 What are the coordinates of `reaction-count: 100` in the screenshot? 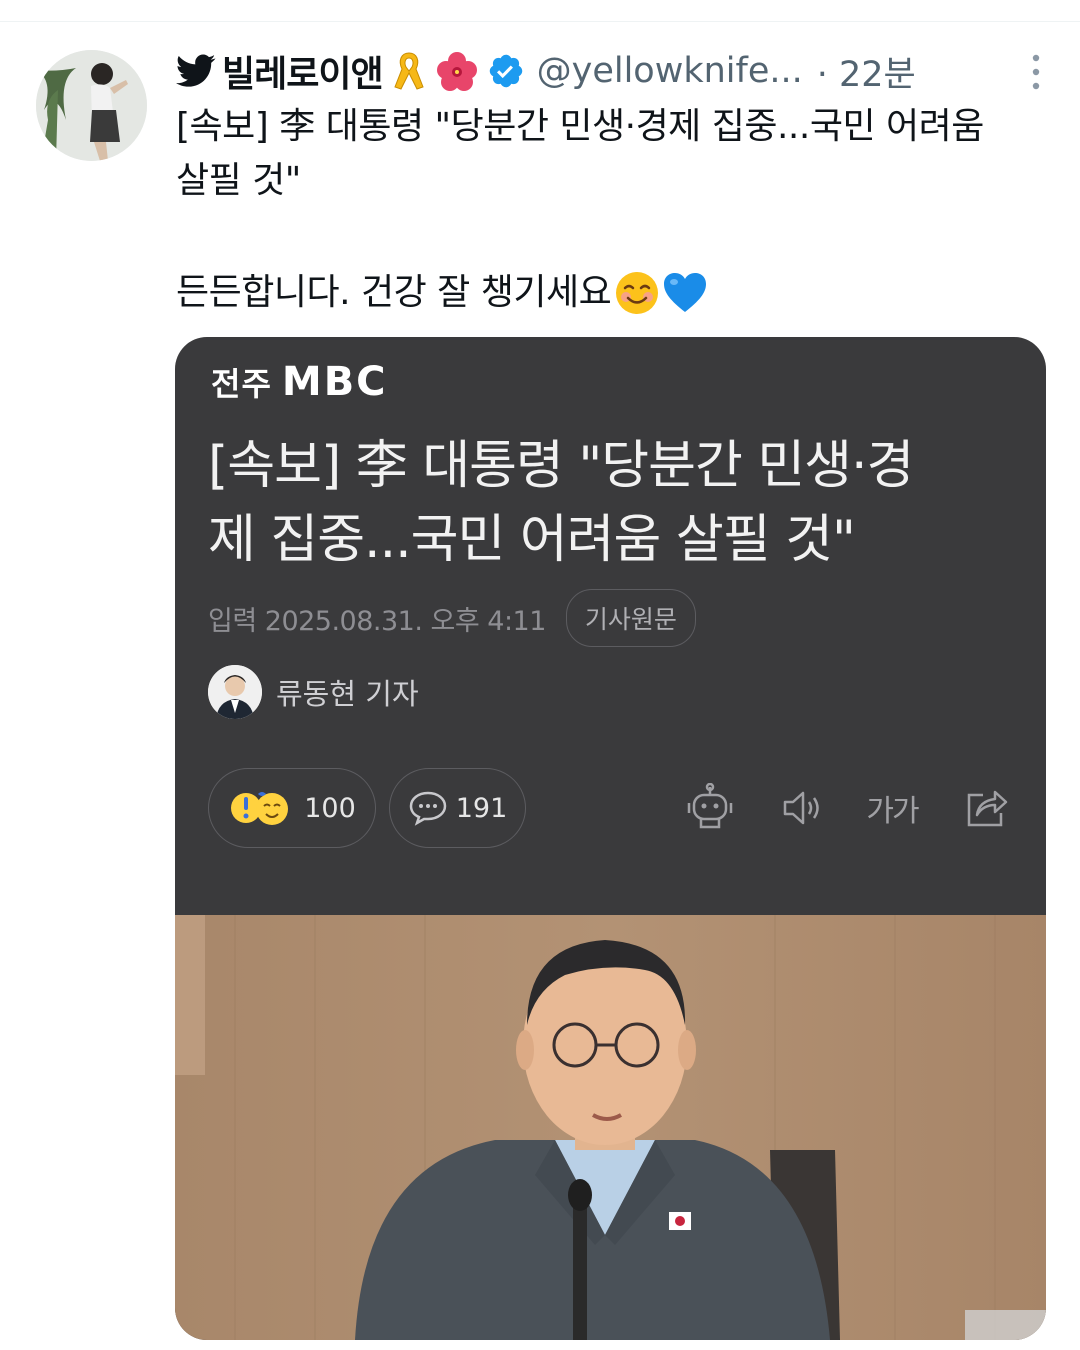 It's located at (330, 808).